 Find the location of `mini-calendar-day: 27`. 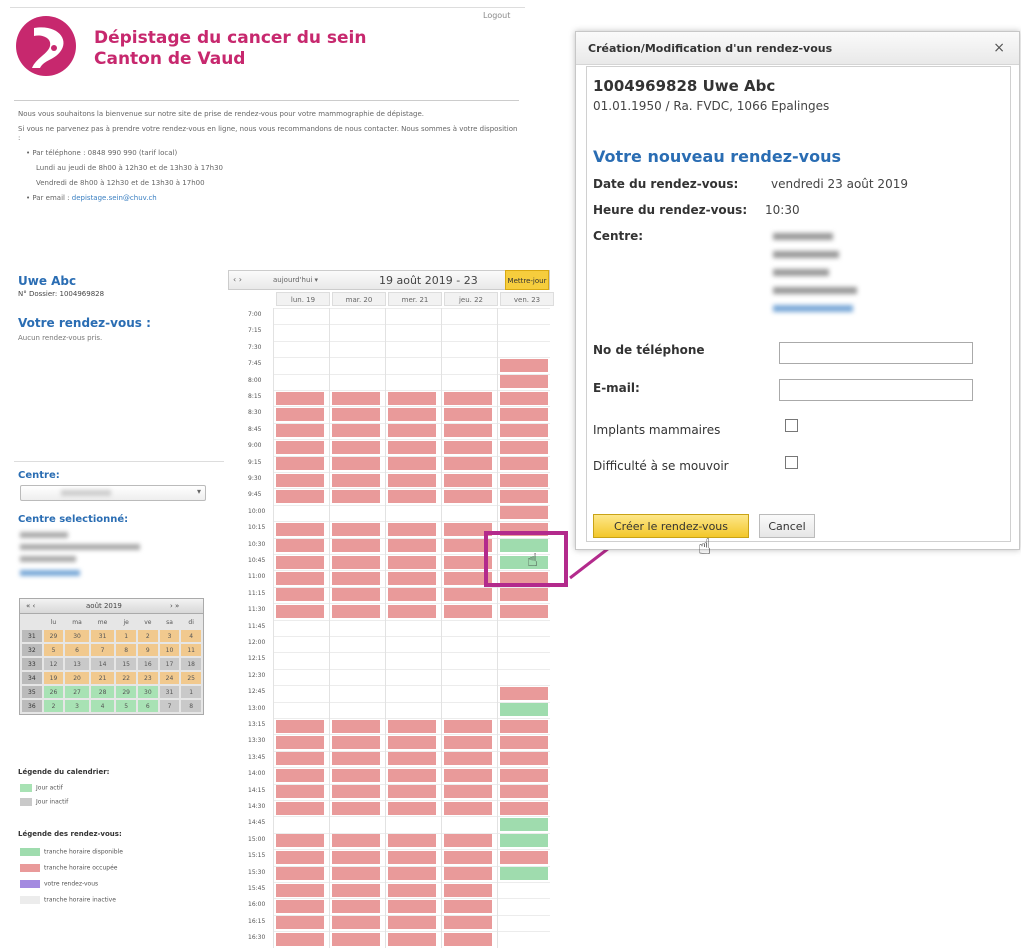

mini-calendar-day: 27 is located at coordinates (77, 692).